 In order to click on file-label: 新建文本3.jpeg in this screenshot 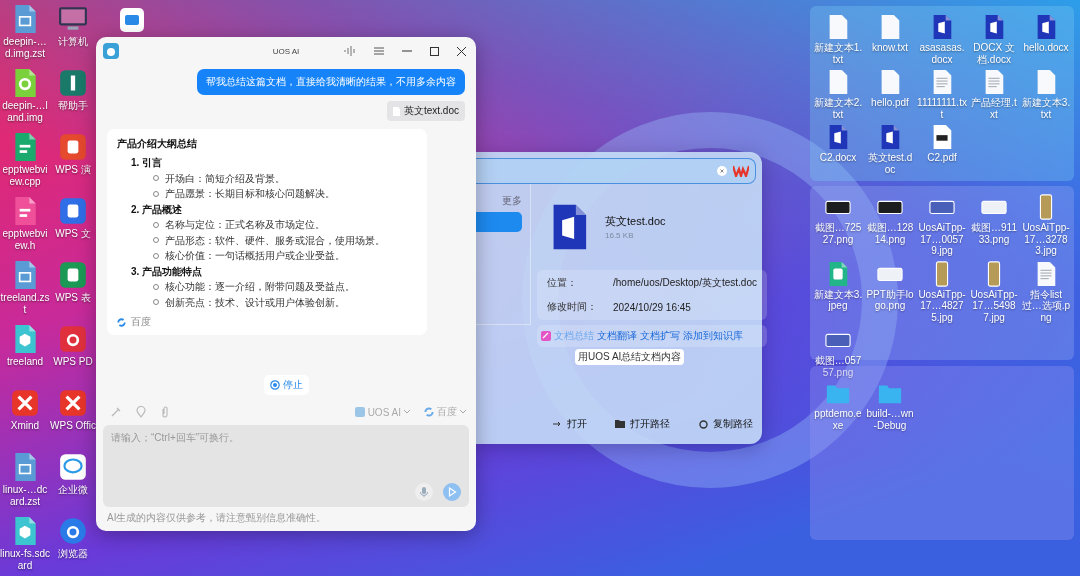, I will do `click(838, 300)`.